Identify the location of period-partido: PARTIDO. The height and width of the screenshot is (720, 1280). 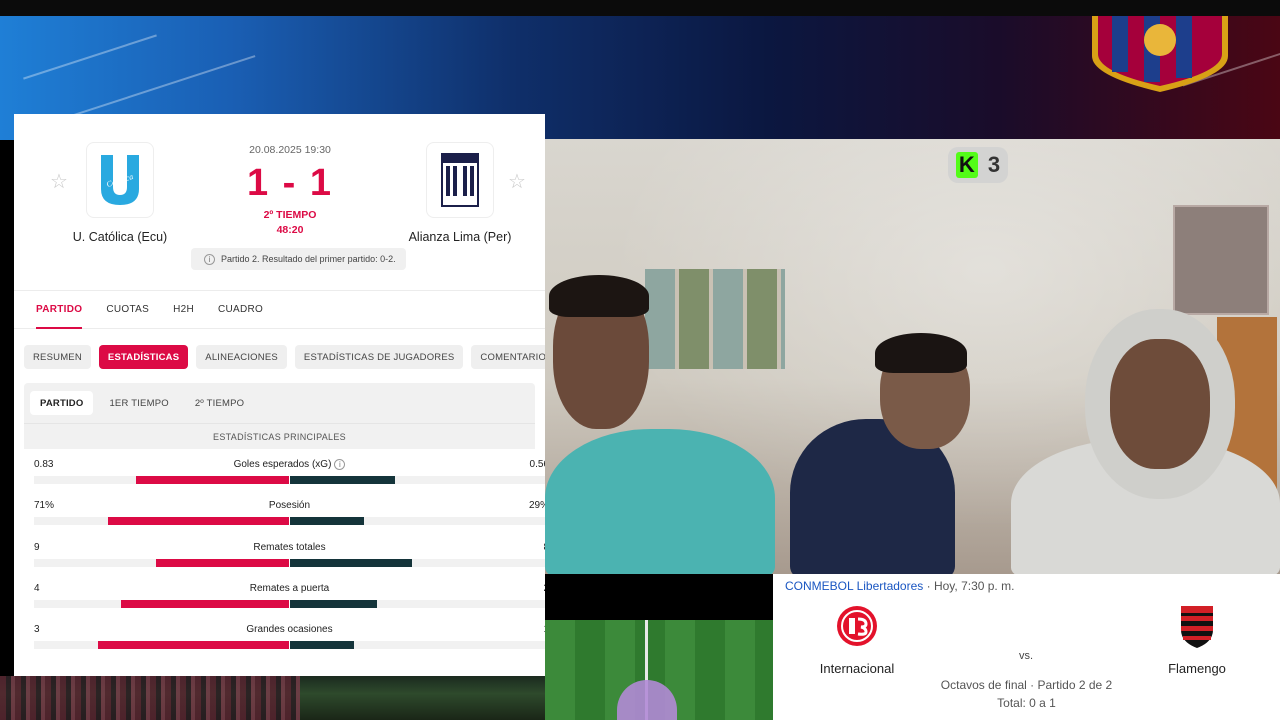
(62, 403).